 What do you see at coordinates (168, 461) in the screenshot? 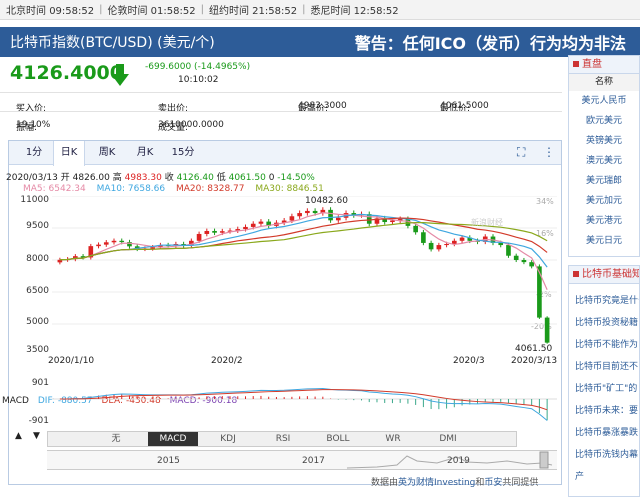
I see `year-label: 2015` at bounding box center [168, 461].